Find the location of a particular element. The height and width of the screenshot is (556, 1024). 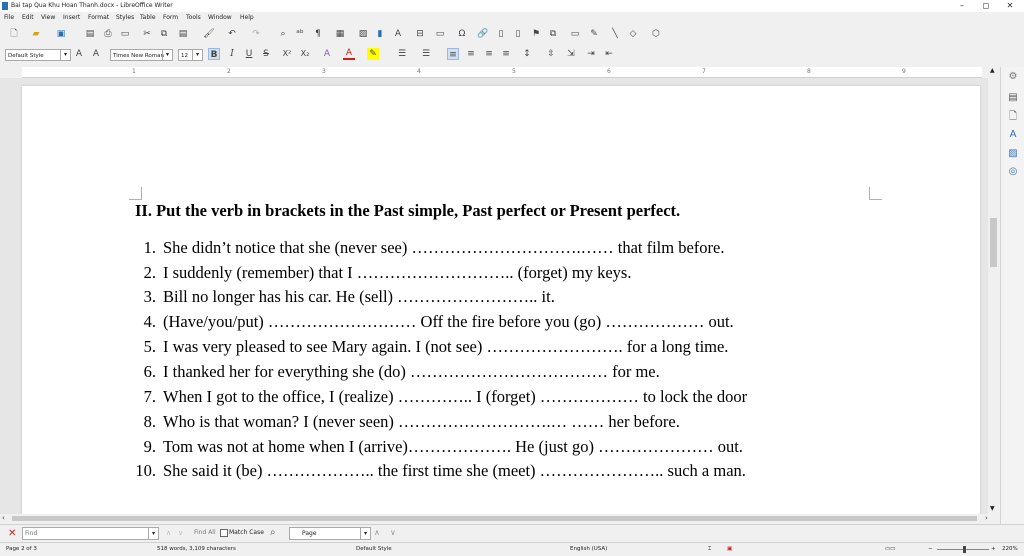

basic-shapes-icon: ◇ is located at coordinates (633, 34).